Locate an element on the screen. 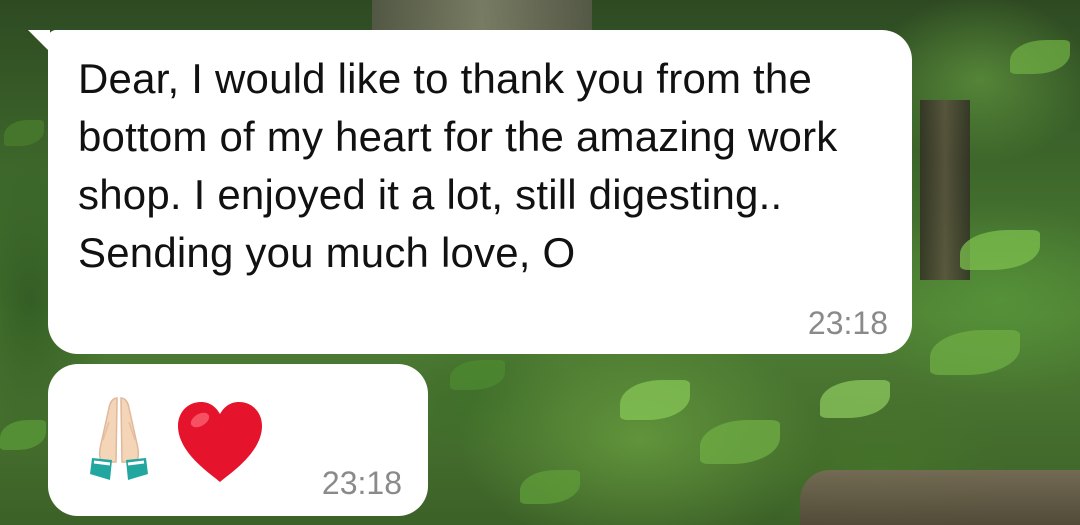 Image resolution: width=1080 pixels, height=525 pixels. folded-hands-icon is located at coordinates (119, 438).